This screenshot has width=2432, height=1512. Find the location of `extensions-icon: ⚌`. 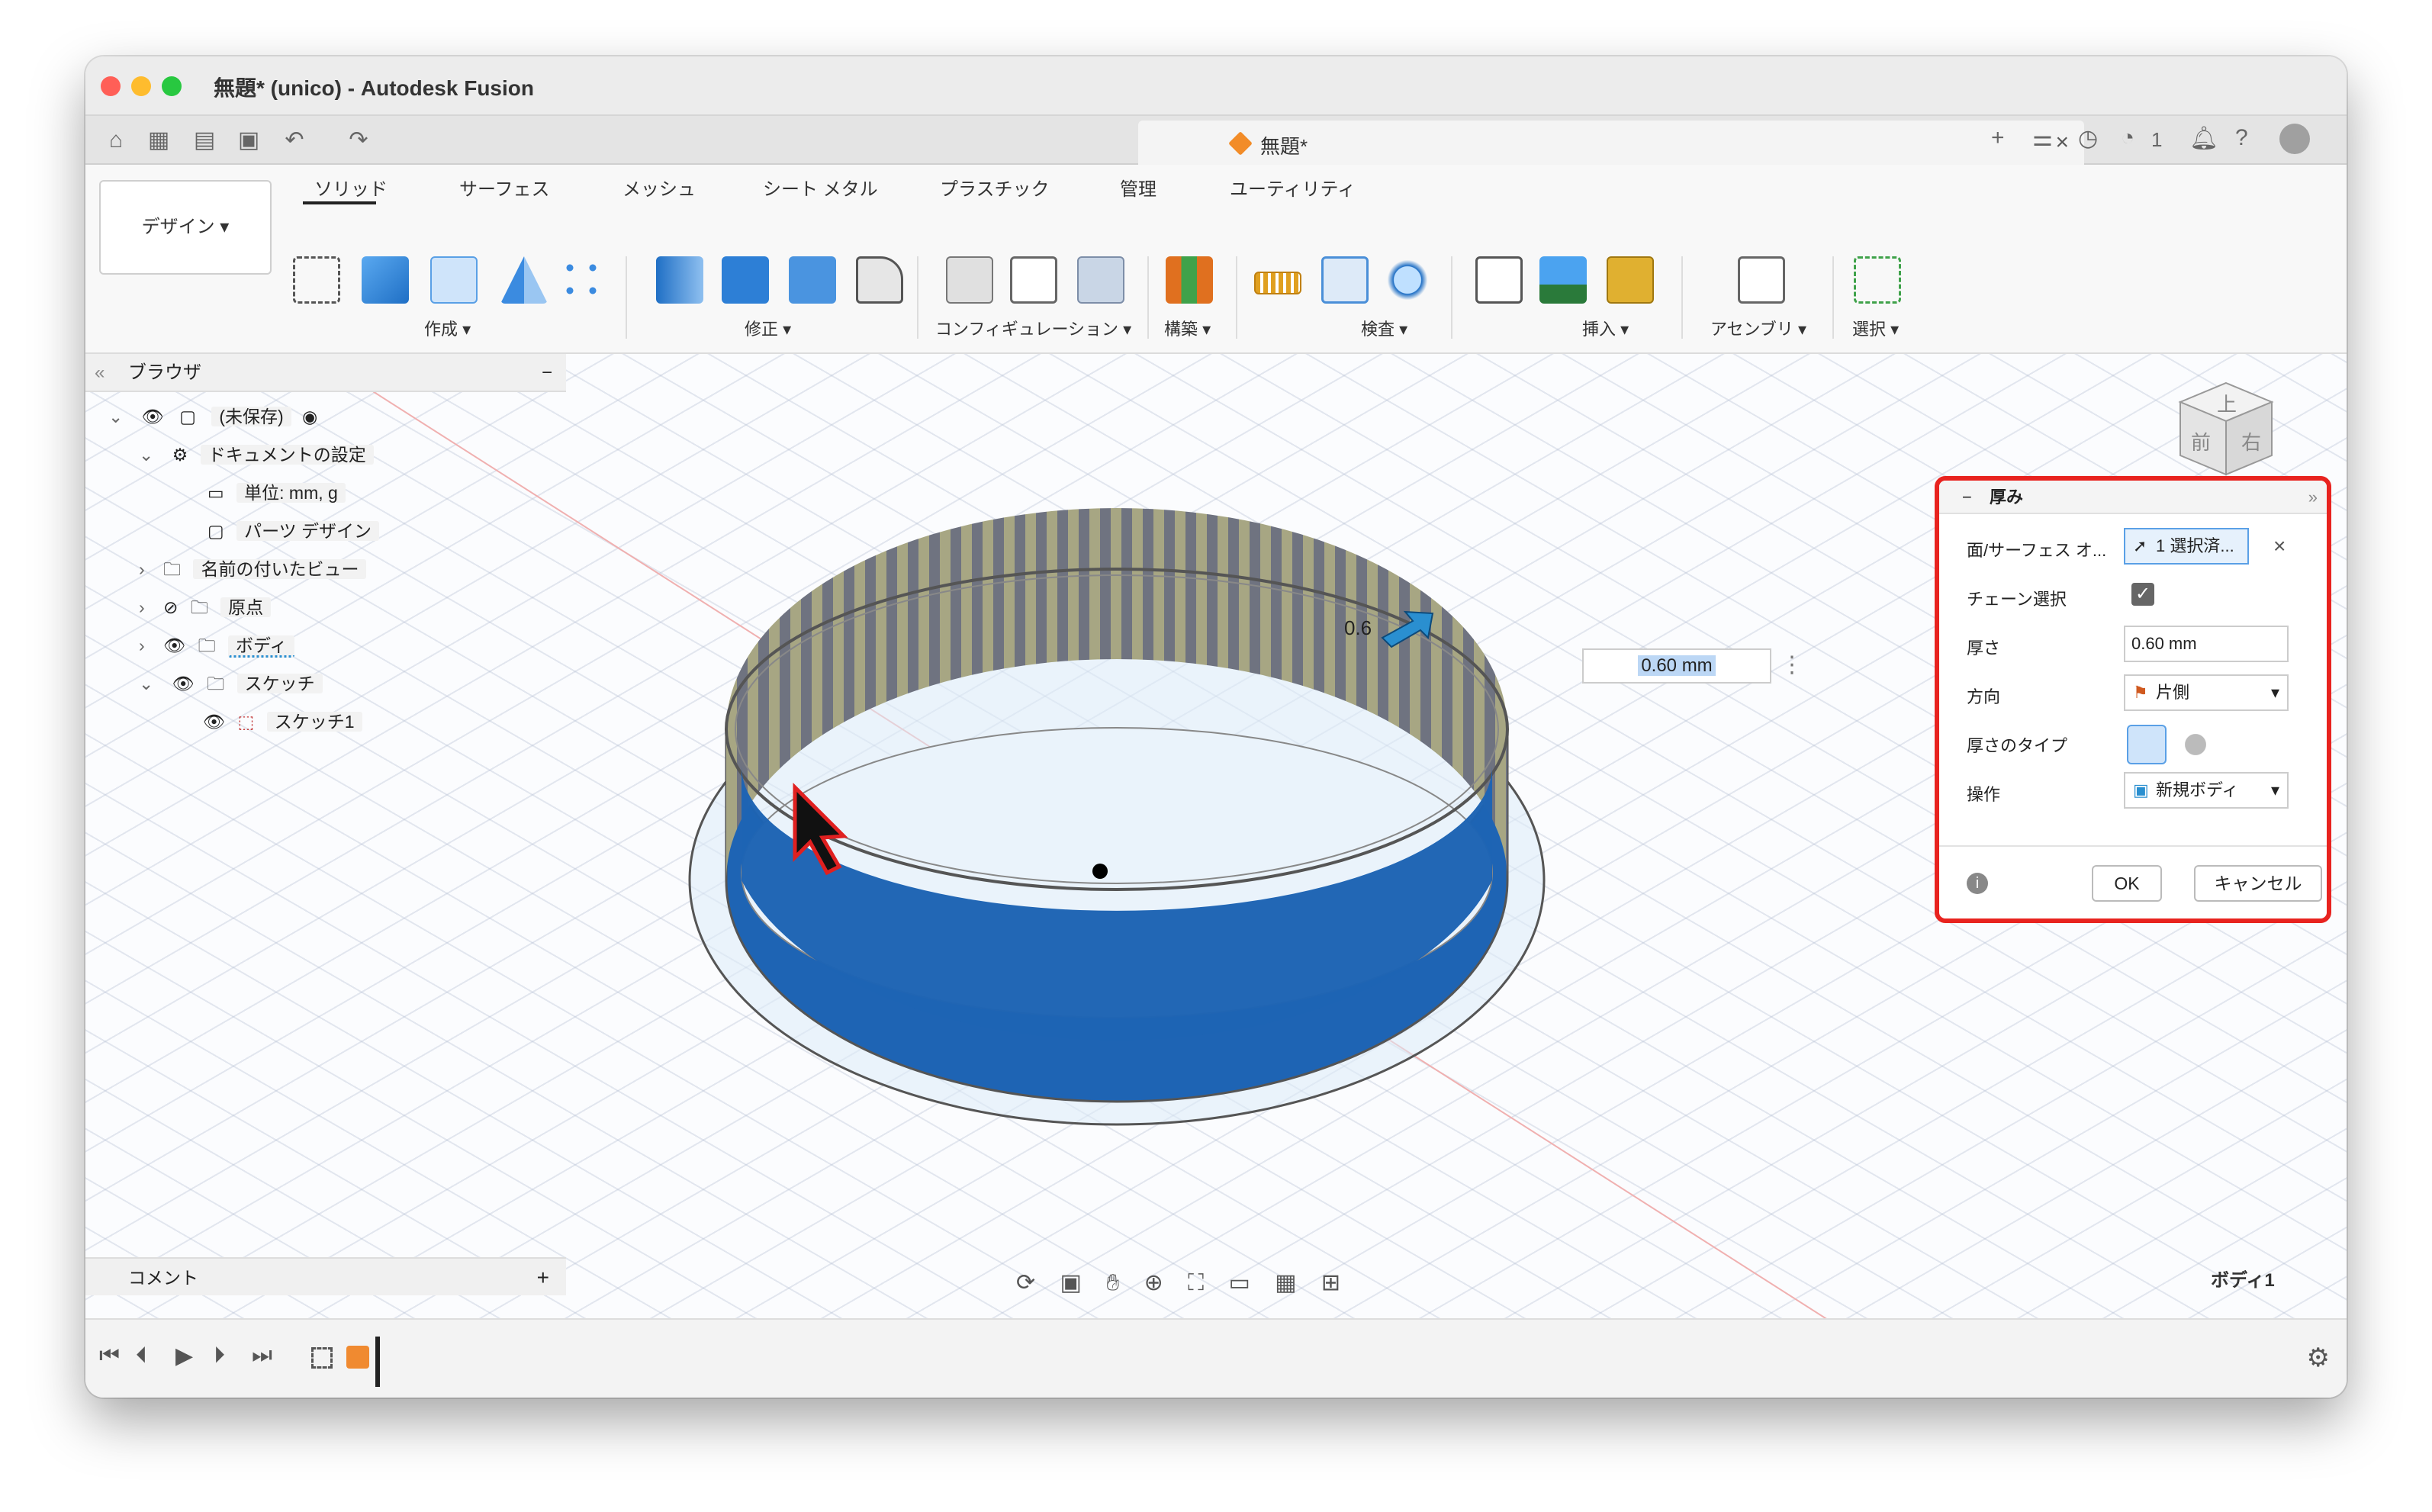

extensions-icon: ⚌ is located at coordinates (2042, 138).